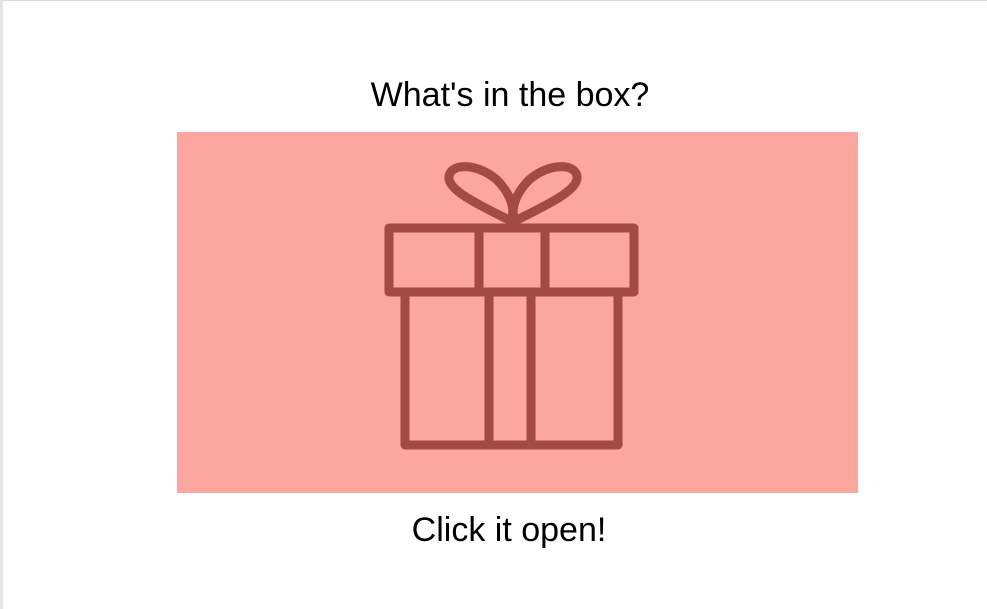  I want to click on gift-icon, so click(511, 306).